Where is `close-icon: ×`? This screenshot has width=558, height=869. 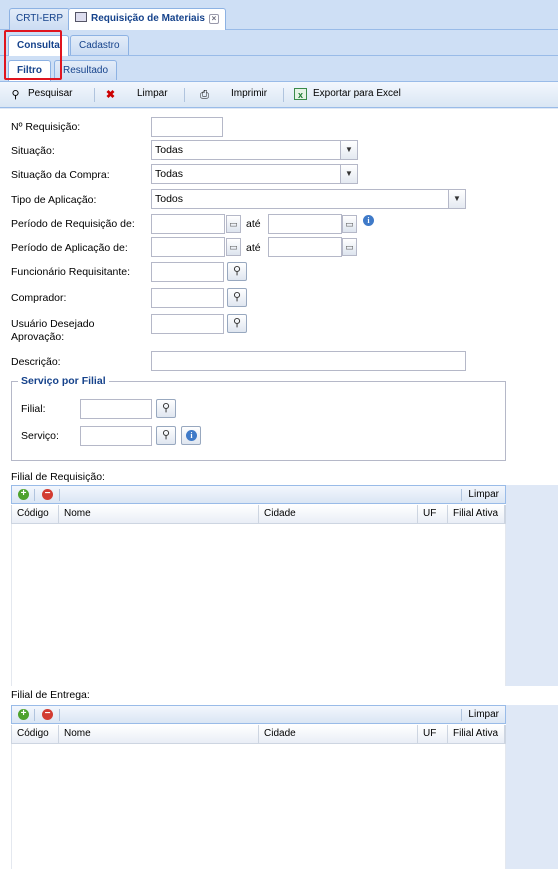 close-icon: × is located at coordinates (213, 19).